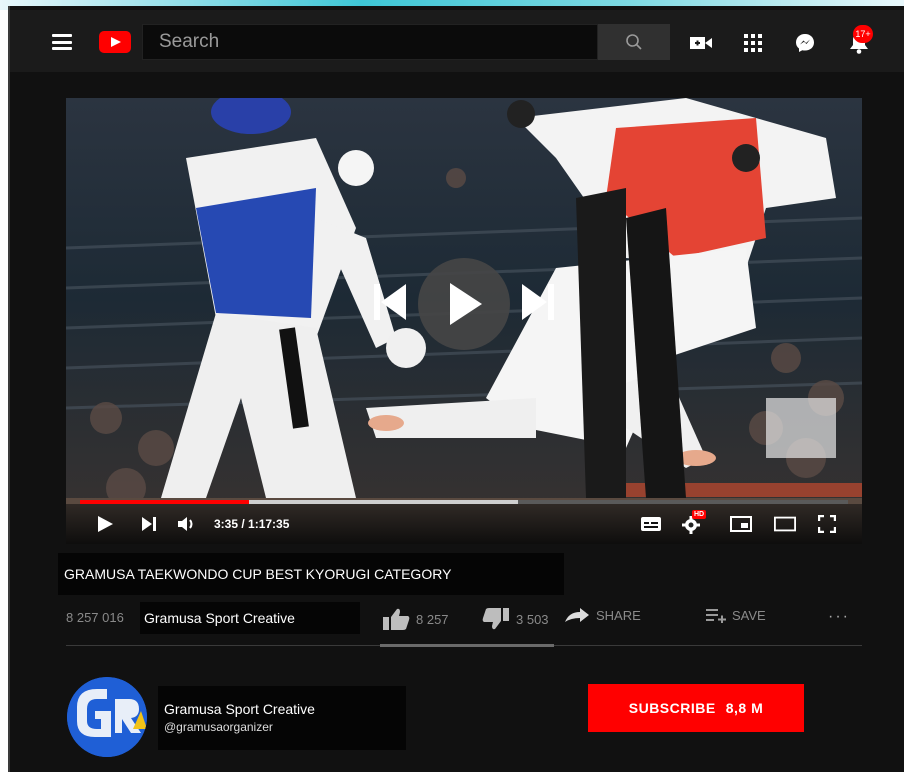 The image size is (904, 772). I want to click on play-icon, so click(466, 304).